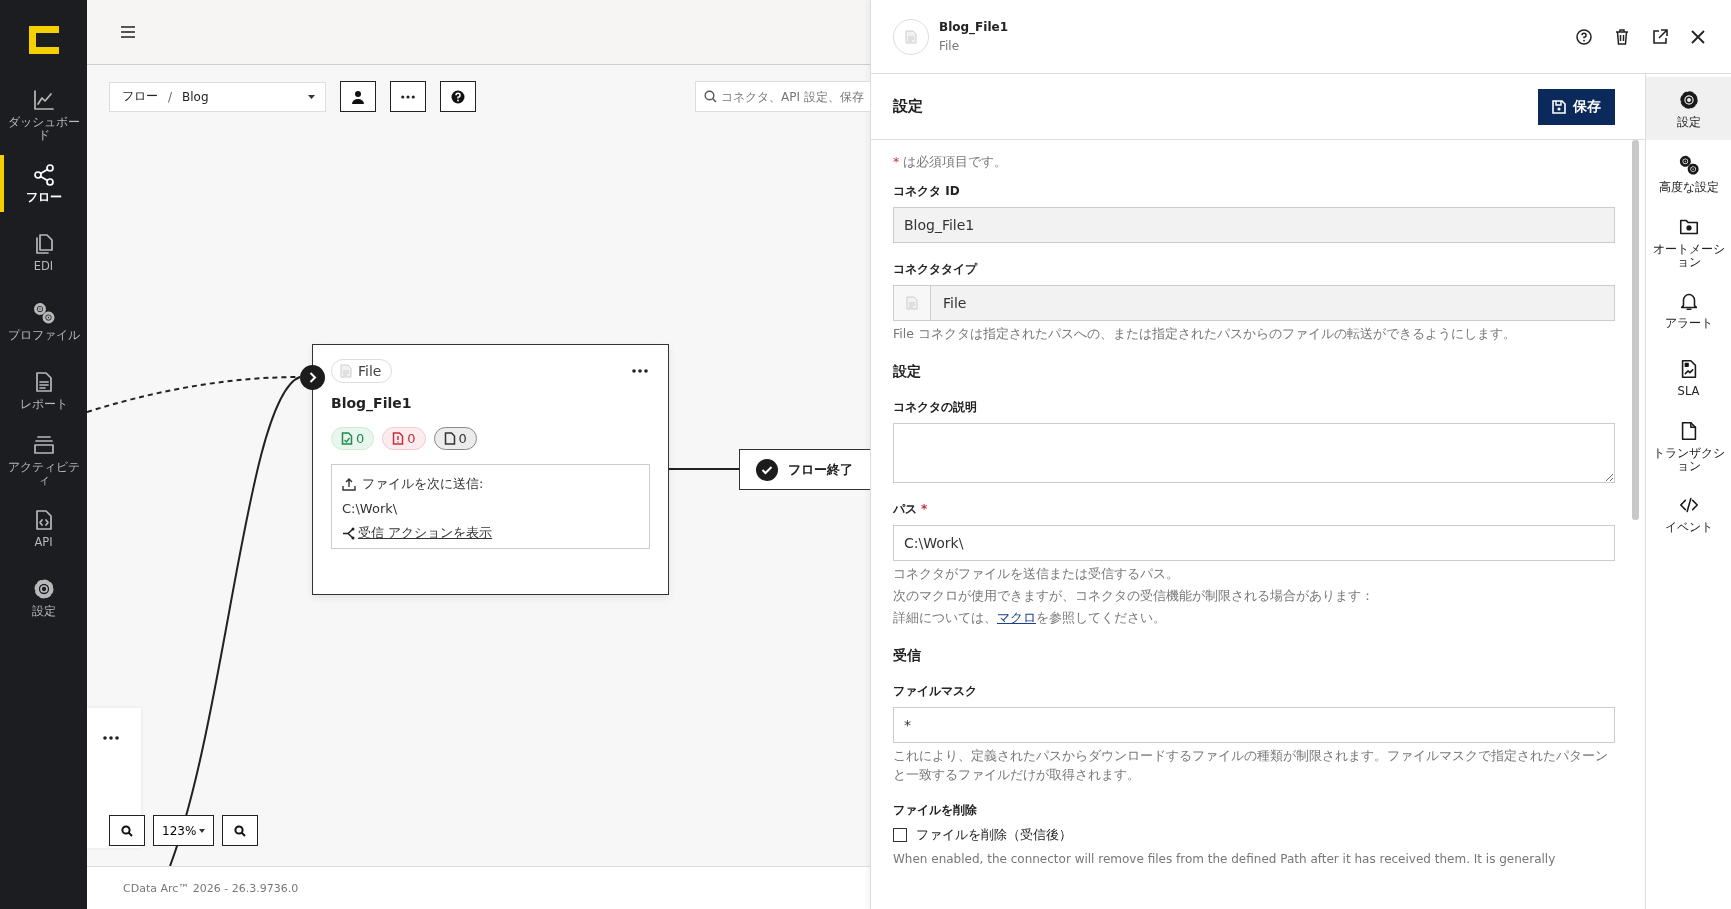 The height and width of the screenshot is (909, 1731). What do you see at coordinates (1660, 36) in the screenshot?
I see `external-link-icon` at bounding box center [1660, 36].